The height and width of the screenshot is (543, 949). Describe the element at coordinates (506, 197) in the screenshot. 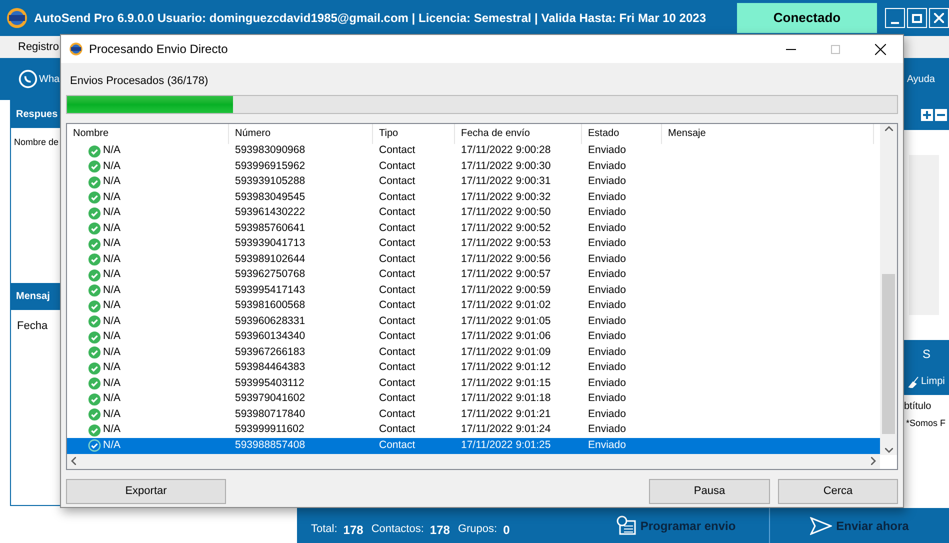

I see `table-cell-text: 17/11/2022 9:00:32` at that location.